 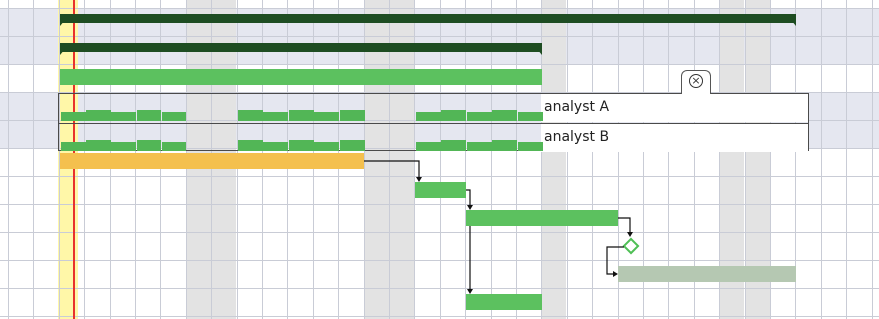 What do you see at coordinates (433, 137) in the screenshot?
I see `resource-row-analyst-b: analyst B` at bounding box center [433, 137].